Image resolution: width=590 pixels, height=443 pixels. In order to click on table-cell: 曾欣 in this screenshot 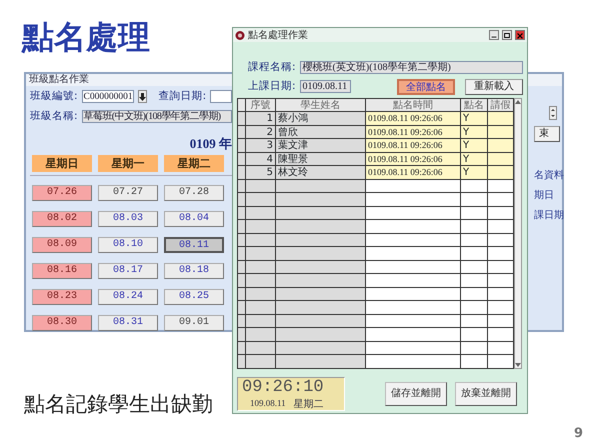, I will do `click(321, 132)`.